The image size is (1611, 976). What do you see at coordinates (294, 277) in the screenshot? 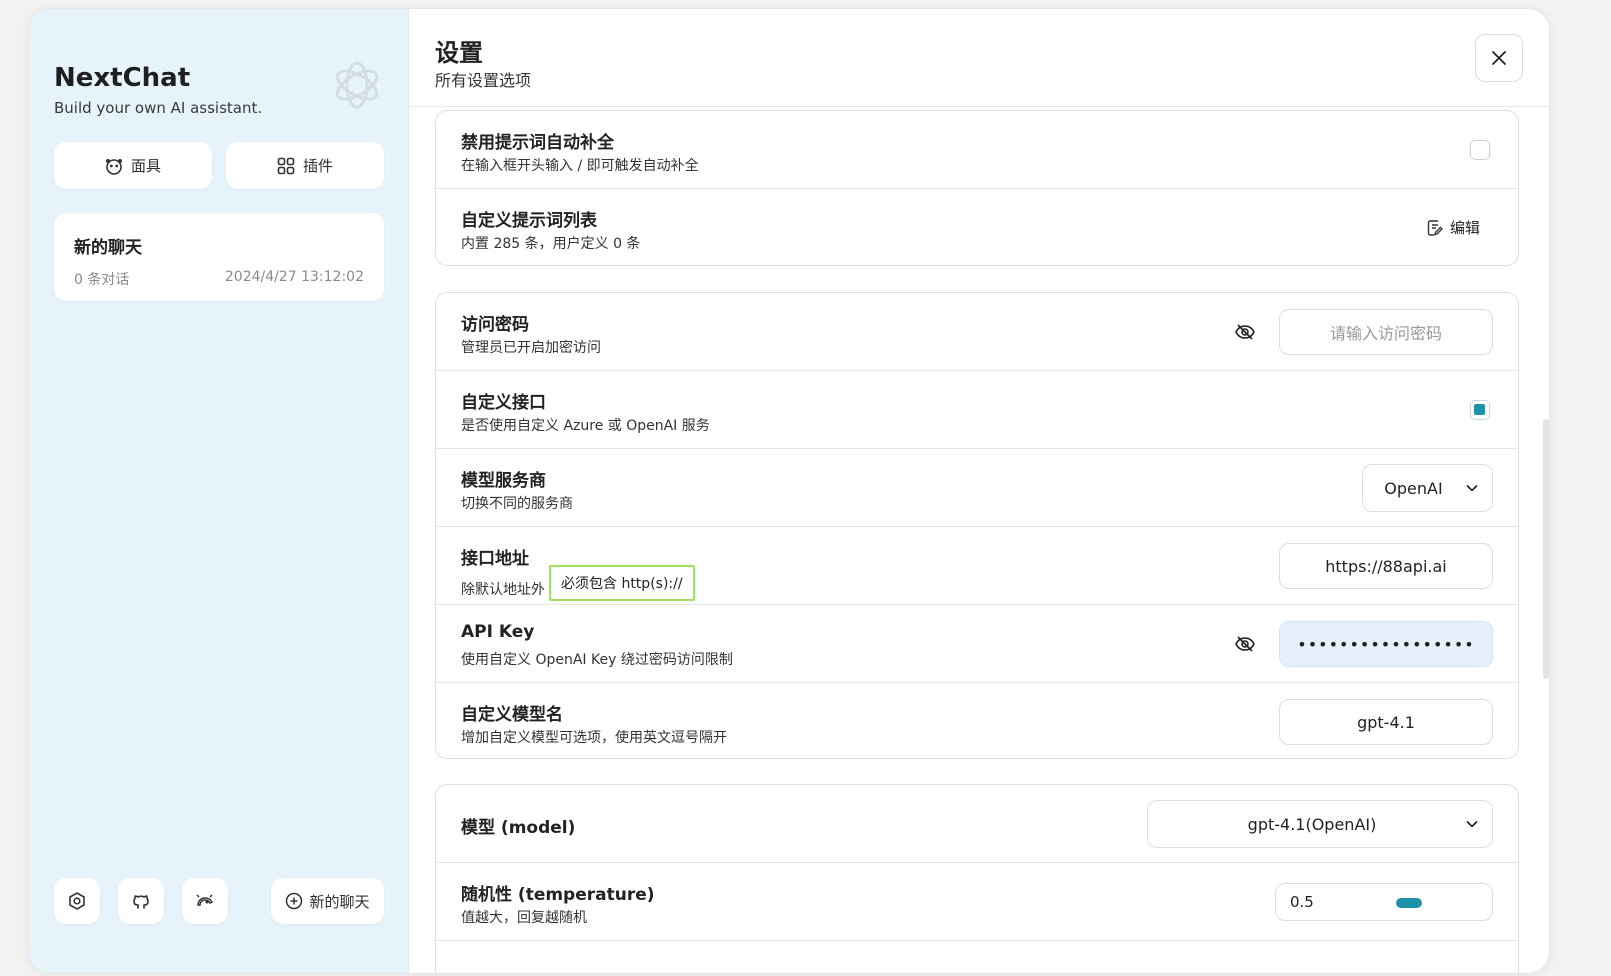
I see `chat-timestamp: 2024/4/27 13:12:02` at bounding box center [294, 277].